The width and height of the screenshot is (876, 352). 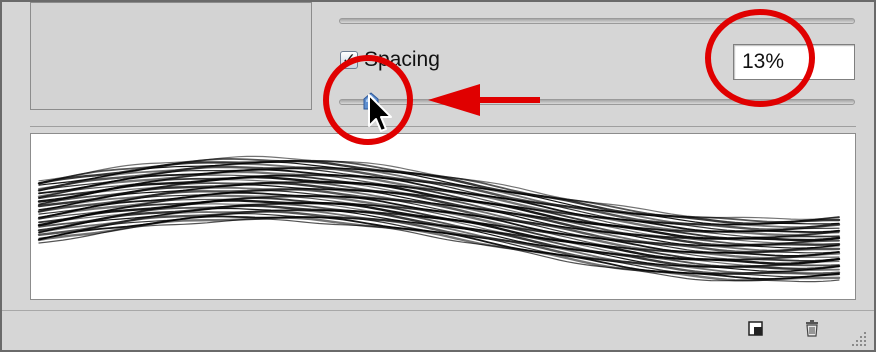 I want to click on spacing-label: Spacing, so click(x=402, y=59).